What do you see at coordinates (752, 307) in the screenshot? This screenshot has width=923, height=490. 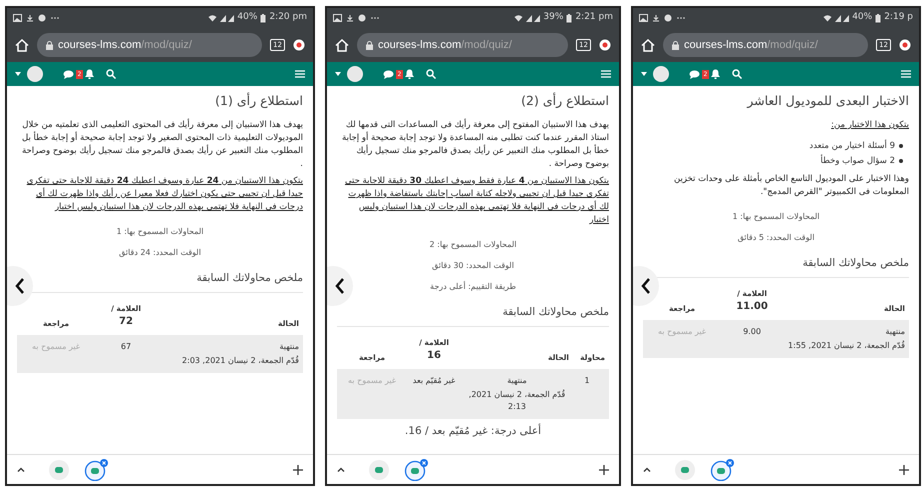 I see `max-grade: 11.00` at bounding box center [752, 307].